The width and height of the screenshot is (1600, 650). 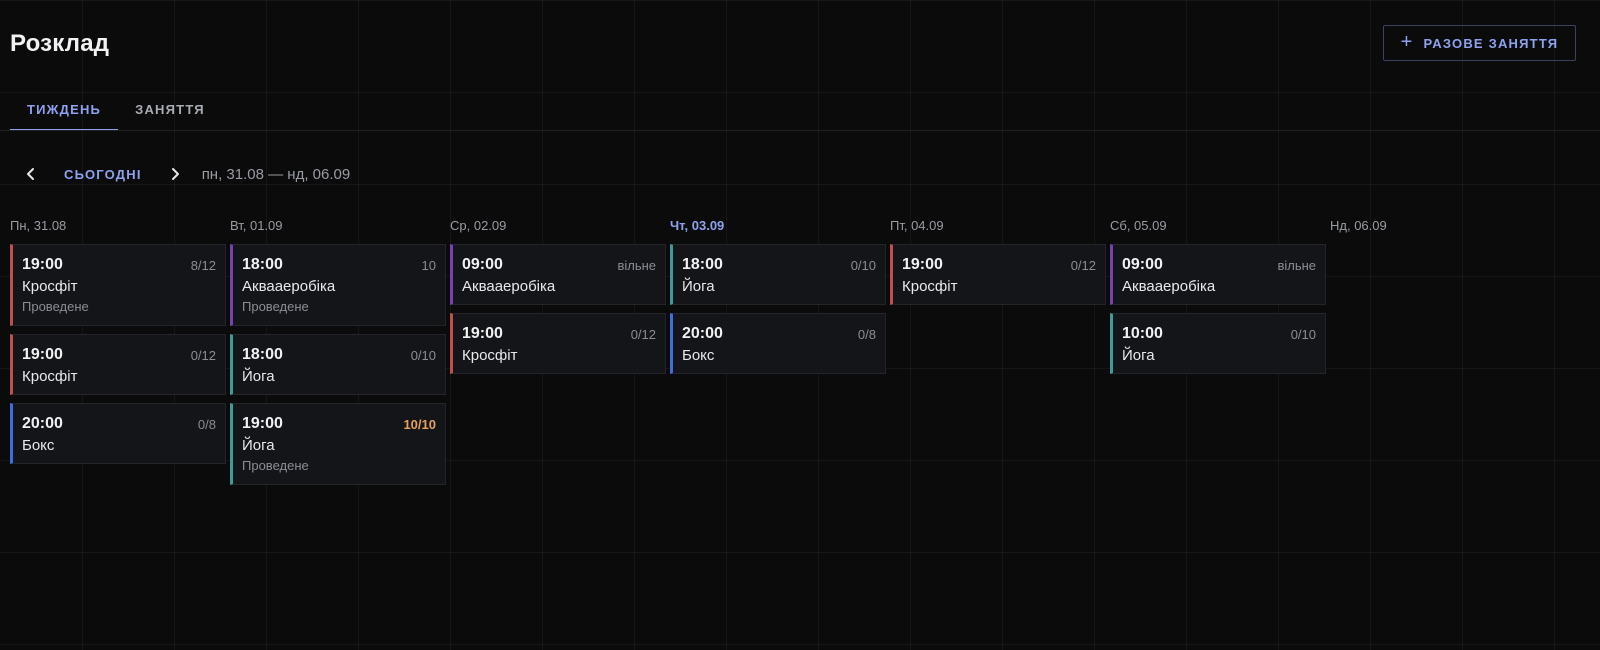 I want to click on next-week-button, so click(x=175, y=174).